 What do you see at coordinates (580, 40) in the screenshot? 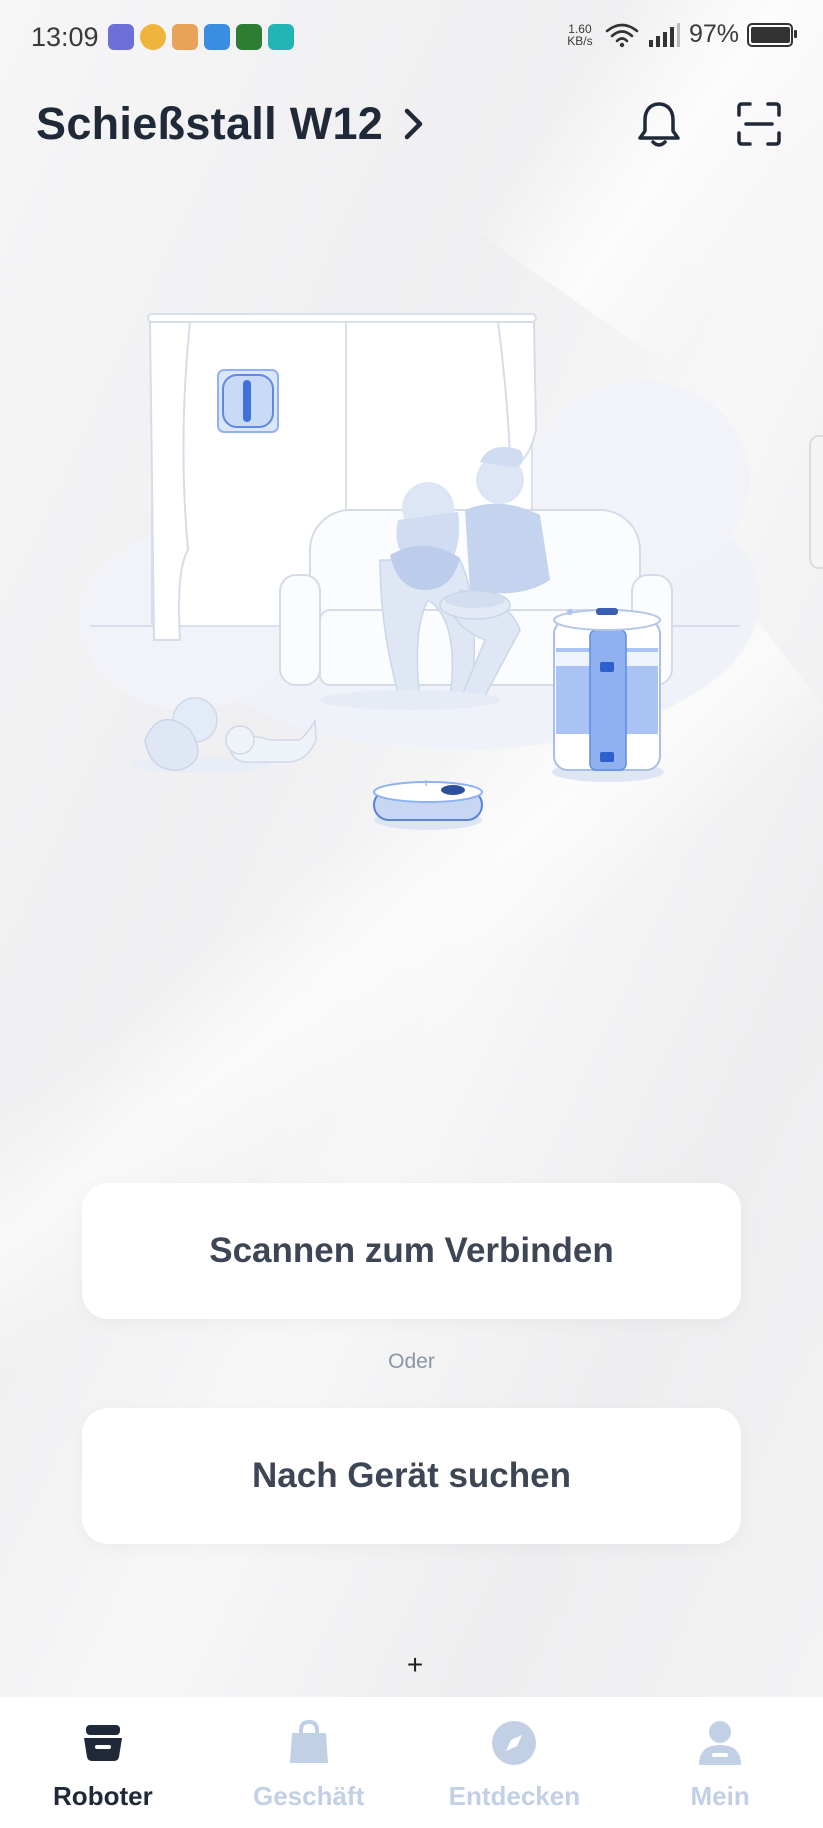
I see `network-speed-unit: KB/s` at bounding box center [580, 40].